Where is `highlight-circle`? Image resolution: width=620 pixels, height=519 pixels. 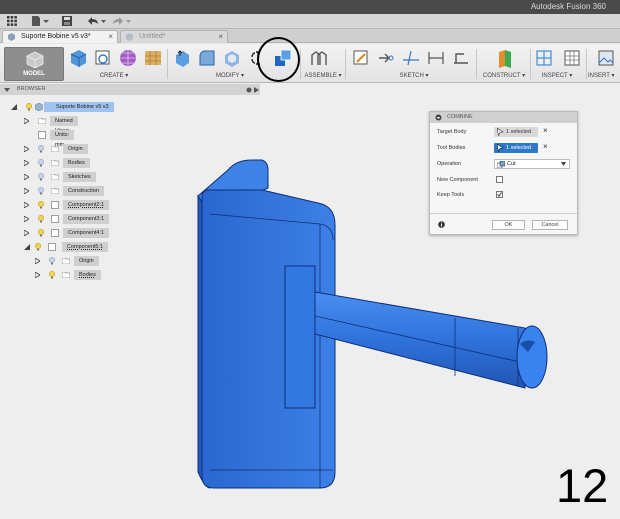 highlight-circle is located at coordinates (278, 59).